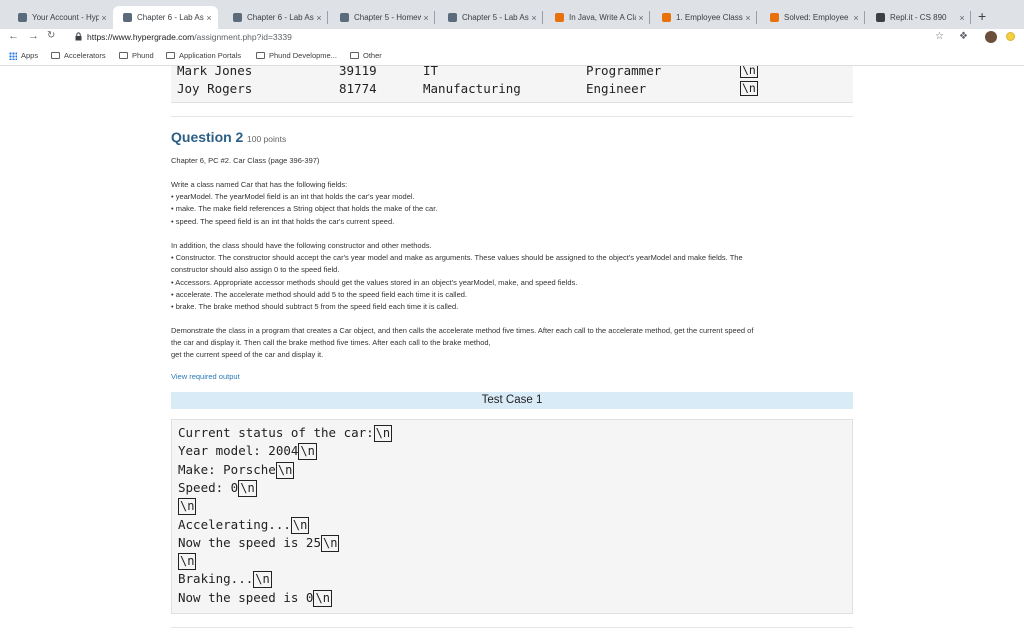 The width and height of the screenshot is (1024, 640). Describe the element at coordinates (624, 72) in the screenshot. I see `employee-position: Programmer` at that location.